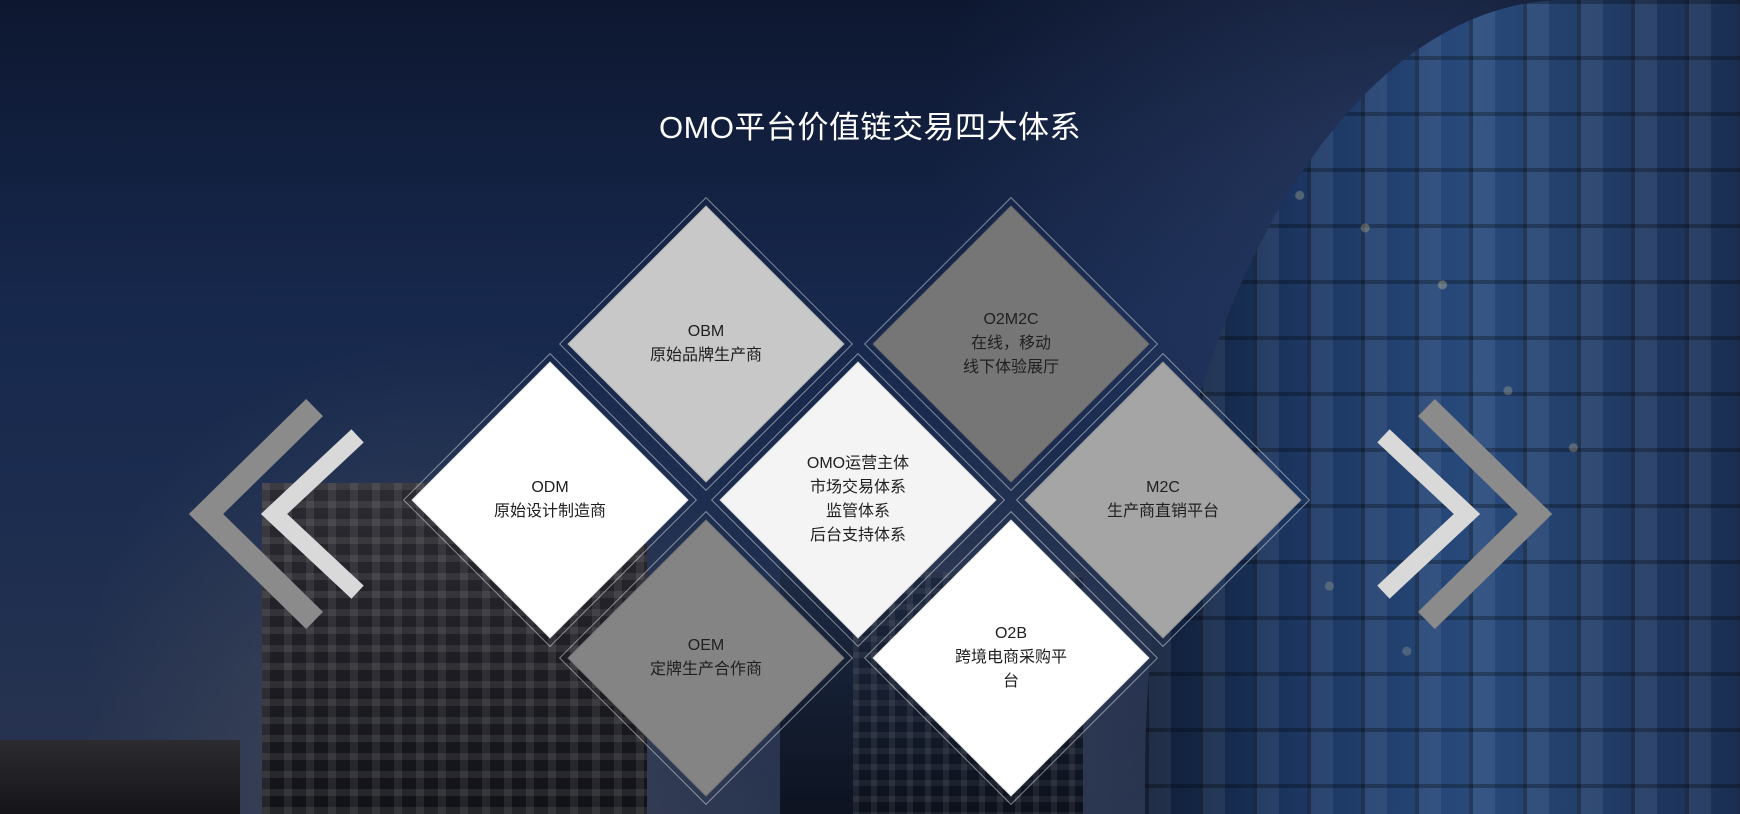 This screenshot has width=1740, height=814. What do you see at coordinates (857, 511) in the screenshot?
I see `diamond-center-line-2: 监管体系` at bounding box center [857, 511].